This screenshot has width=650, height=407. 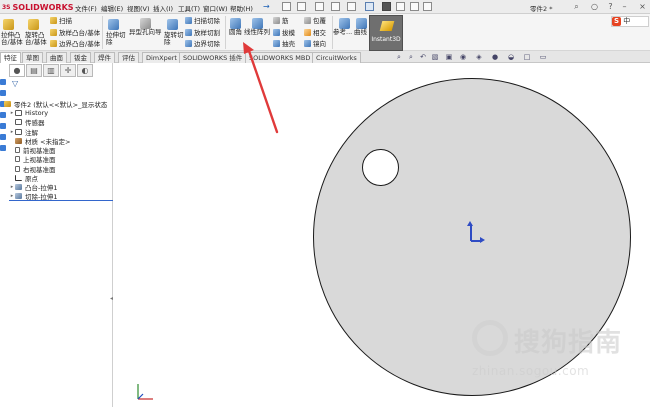 What do you see at coordinates (56, 57) in the screenshot?
I see `tab-surfaces: 曲面` at bounding box center [56, 57].